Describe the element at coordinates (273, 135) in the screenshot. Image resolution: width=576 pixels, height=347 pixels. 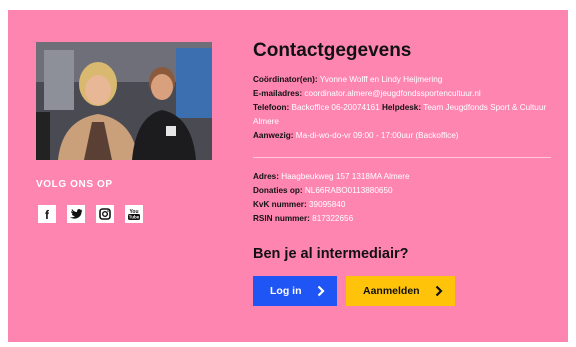
I see `presence-label: Aanwezig:` at that location.